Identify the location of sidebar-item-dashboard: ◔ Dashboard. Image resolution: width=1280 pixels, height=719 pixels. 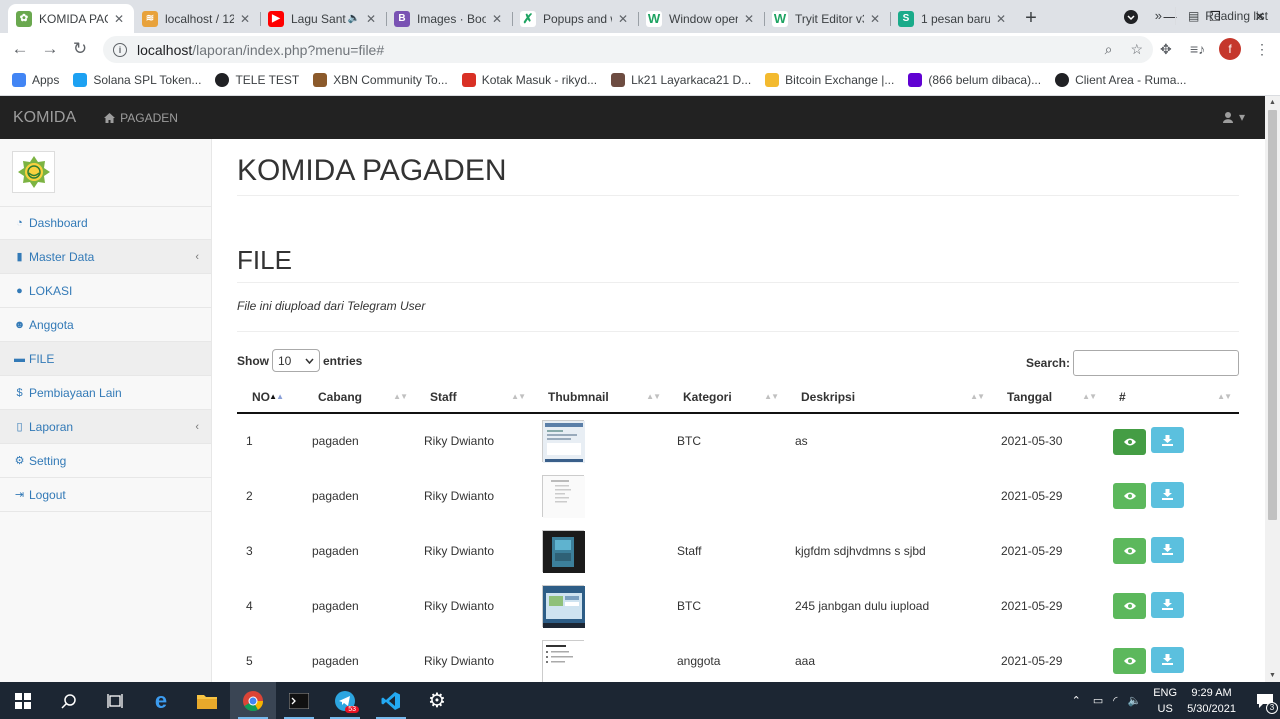
(105, 223).